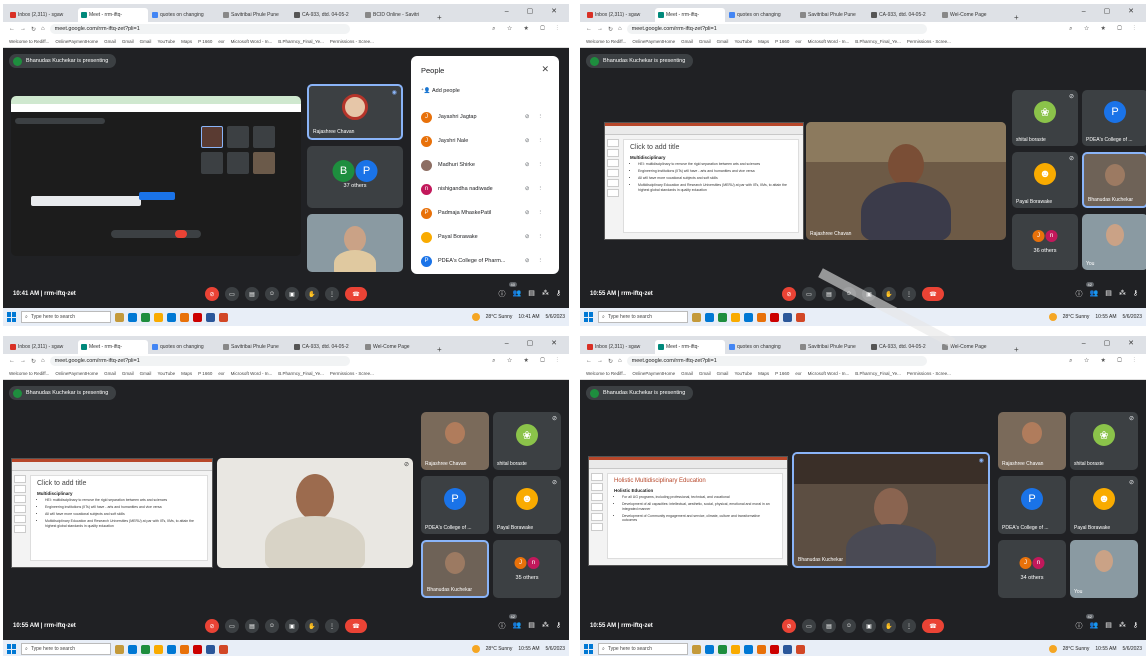 The height and width of the screenshot is (656, 1148). I want to click on main-video-tile: Rajashree Chavan, so click(906, 181).